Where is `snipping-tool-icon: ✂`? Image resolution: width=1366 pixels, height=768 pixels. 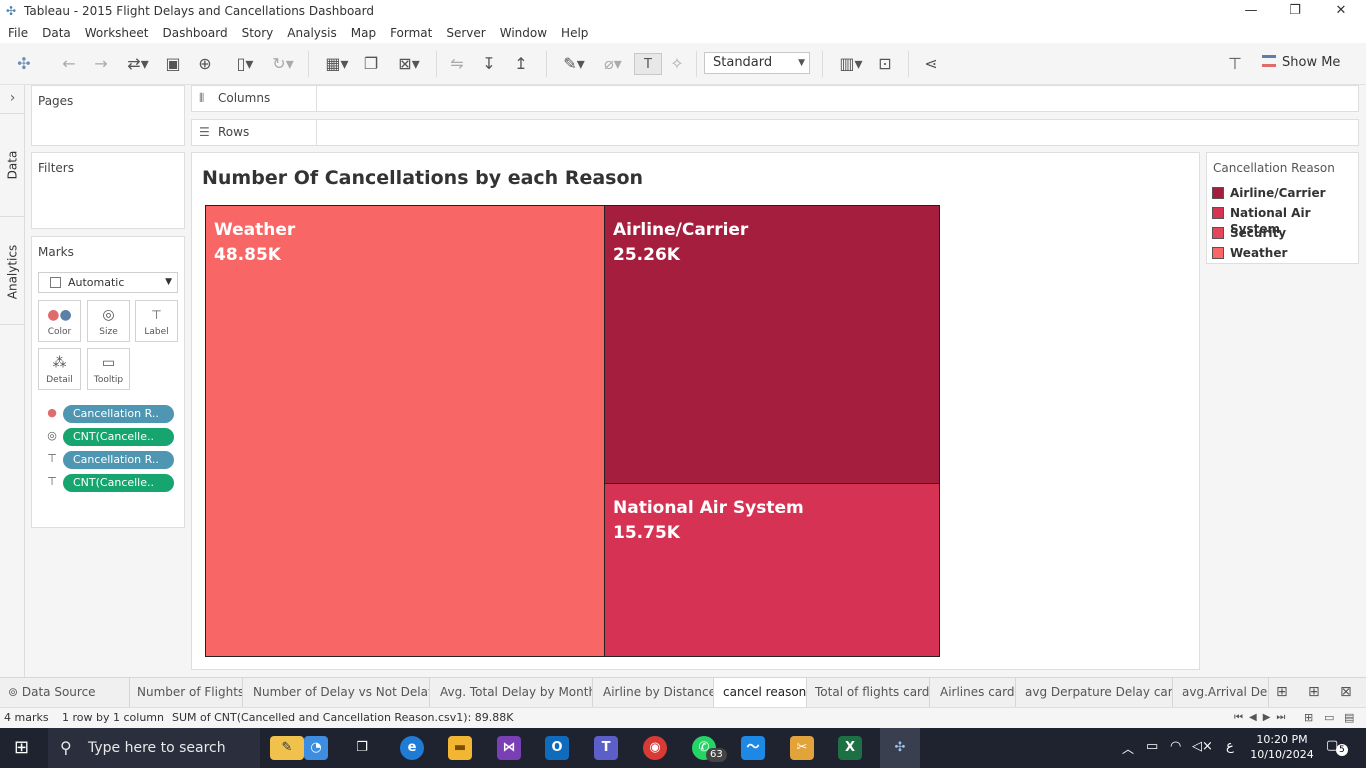
snipping-tool-icon: ✂ is located at coordinates (802, 748).